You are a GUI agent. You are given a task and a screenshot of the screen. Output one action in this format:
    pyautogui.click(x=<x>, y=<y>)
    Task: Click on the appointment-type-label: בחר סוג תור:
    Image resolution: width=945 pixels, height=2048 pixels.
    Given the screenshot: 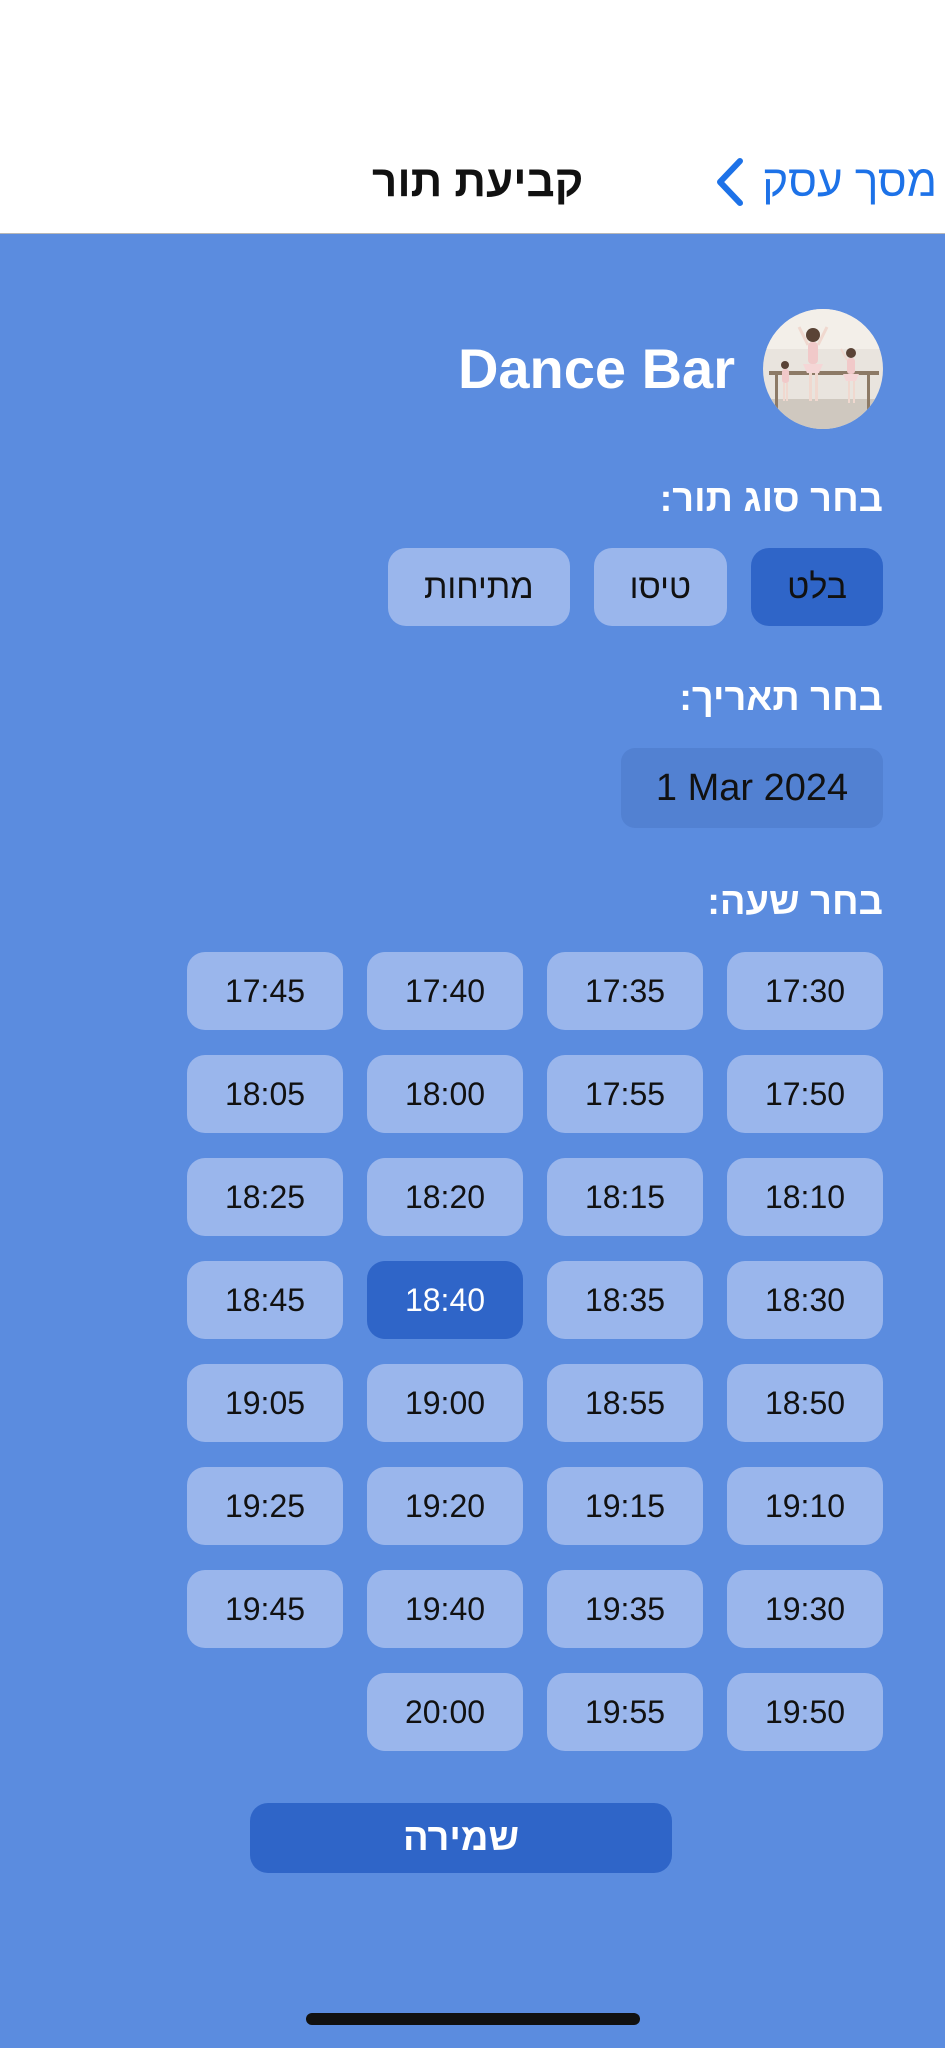 What is the action you would take?
    pyautogui.click(x=771, y=499)
    